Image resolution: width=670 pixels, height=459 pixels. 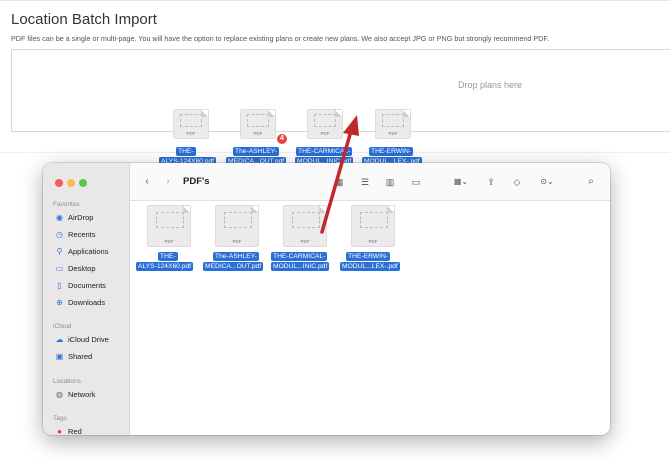 I want to click on icon-view-icon: ▦, so click(x=339, y=182).